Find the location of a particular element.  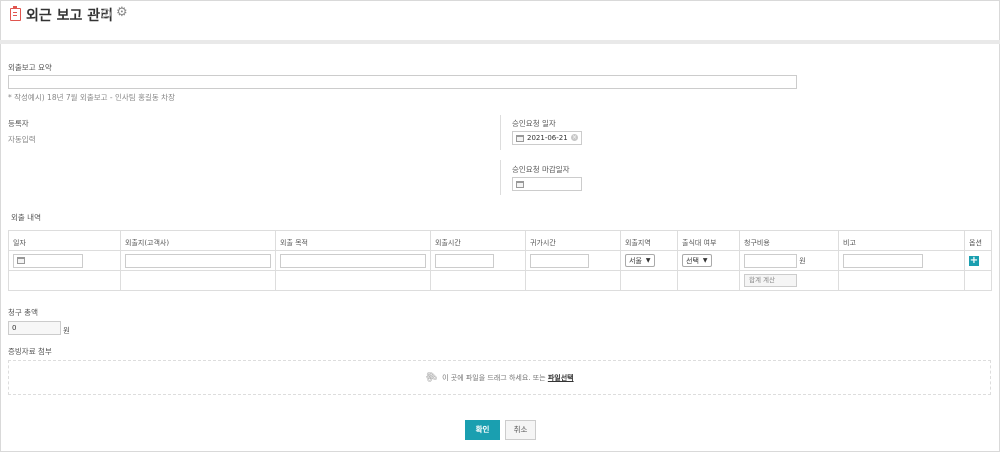

table-row: 합계 계산 is located at coordinates (500, 280).